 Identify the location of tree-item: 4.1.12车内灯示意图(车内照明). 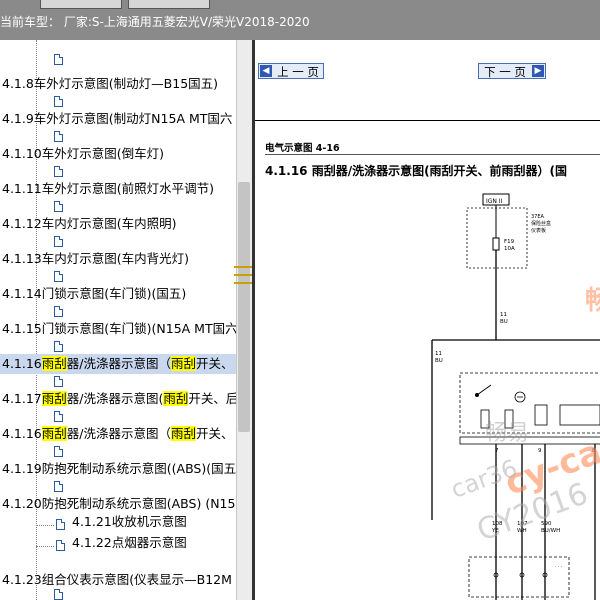
(118, 228).